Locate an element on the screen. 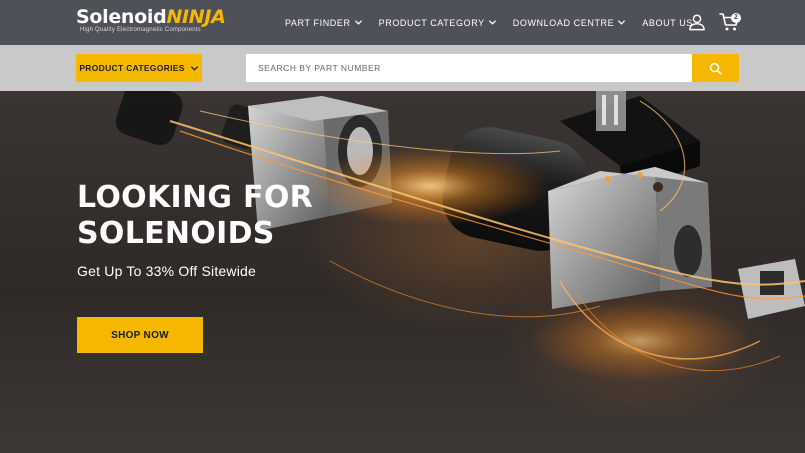 The height and width of the screenshot is (453, 805). nav-item-label: PART FINDER is located at coordinates (318, 22).